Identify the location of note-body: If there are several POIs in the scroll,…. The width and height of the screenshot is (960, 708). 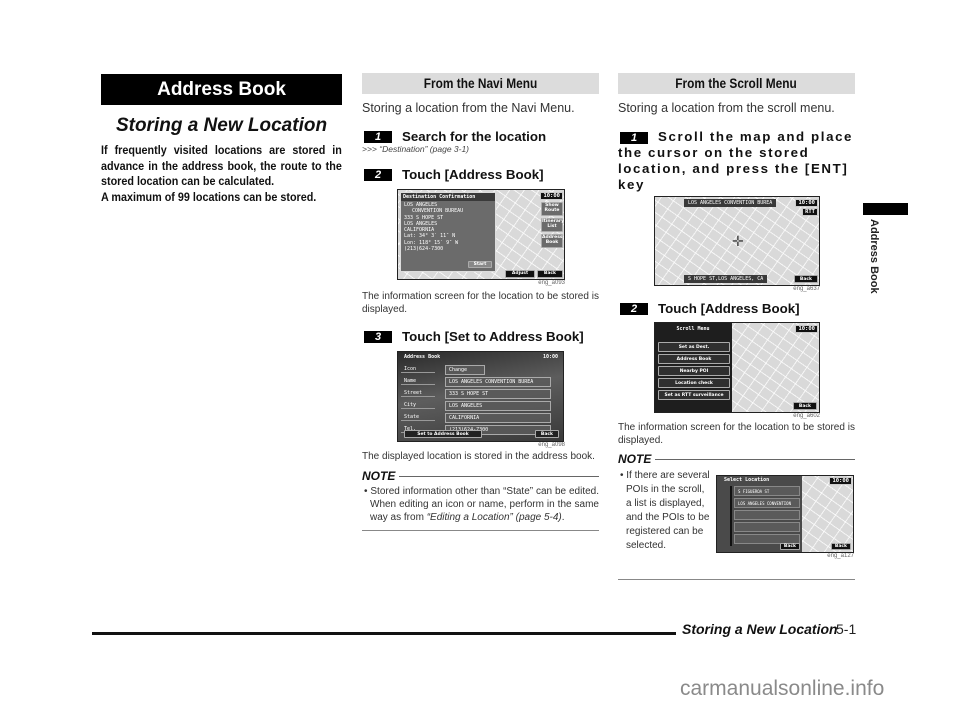
(668, 510).